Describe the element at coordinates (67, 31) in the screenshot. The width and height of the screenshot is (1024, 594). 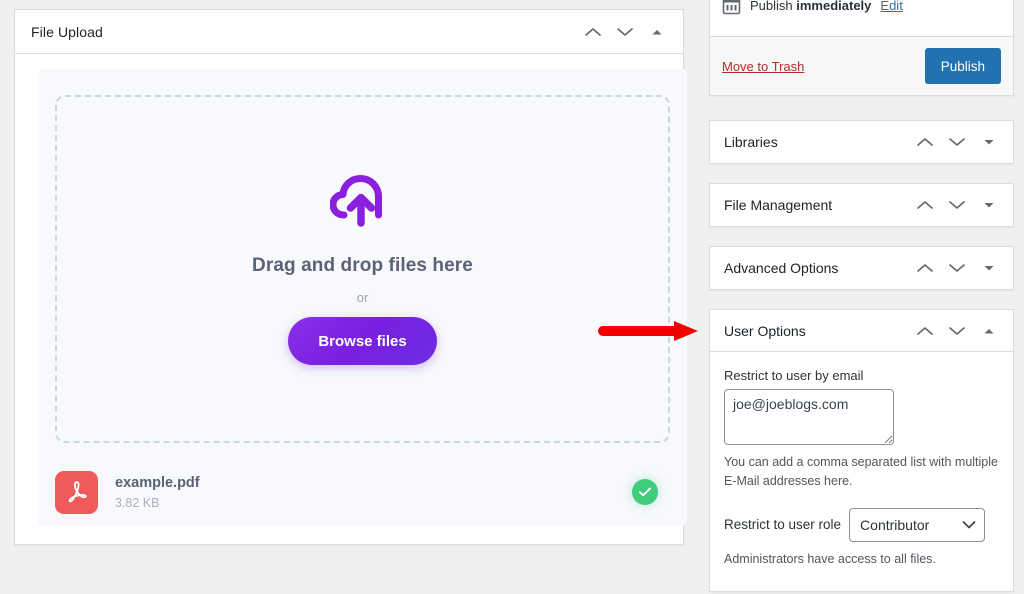
I see `page-title: File Upload` at that location.